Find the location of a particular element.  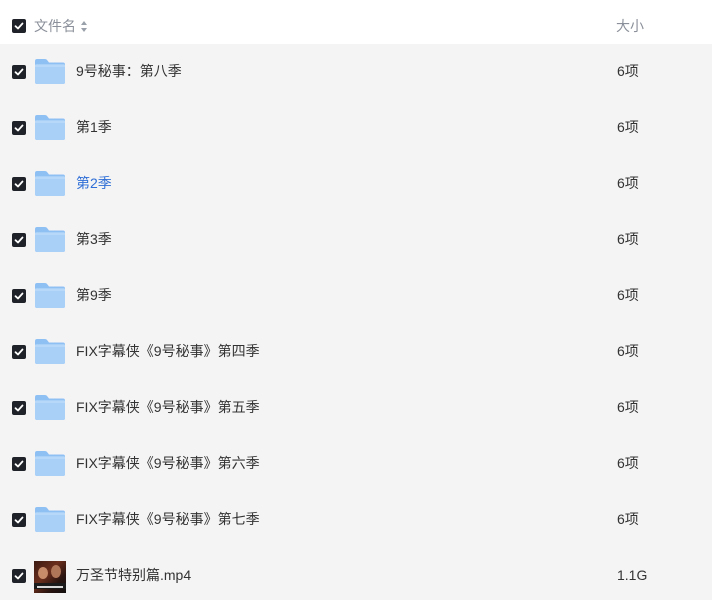

file-name-link: FIX字幕侠《9号秘事》第六季 is located at coordinates (168, 463).